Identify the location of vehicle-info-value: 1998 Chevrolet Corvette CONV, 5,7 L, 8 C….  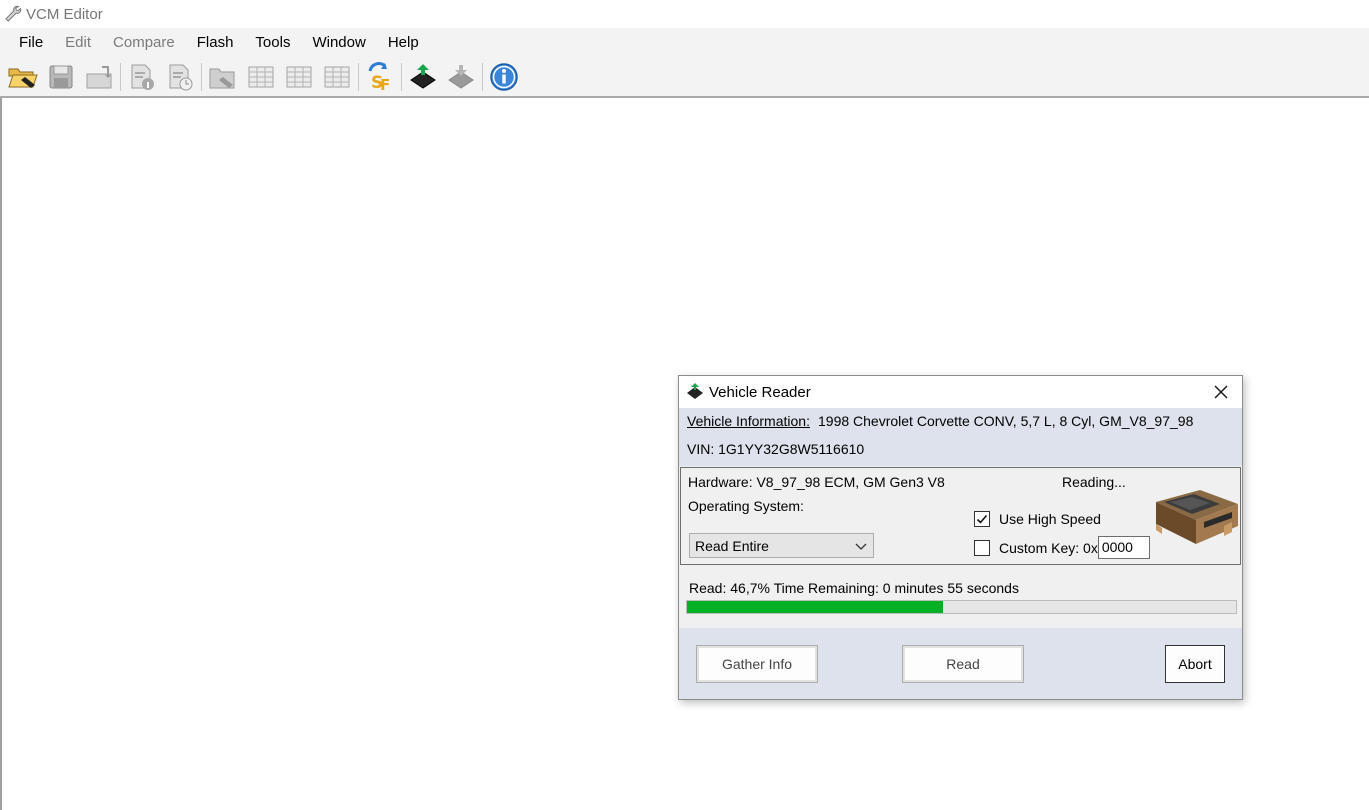
(1006, 421).